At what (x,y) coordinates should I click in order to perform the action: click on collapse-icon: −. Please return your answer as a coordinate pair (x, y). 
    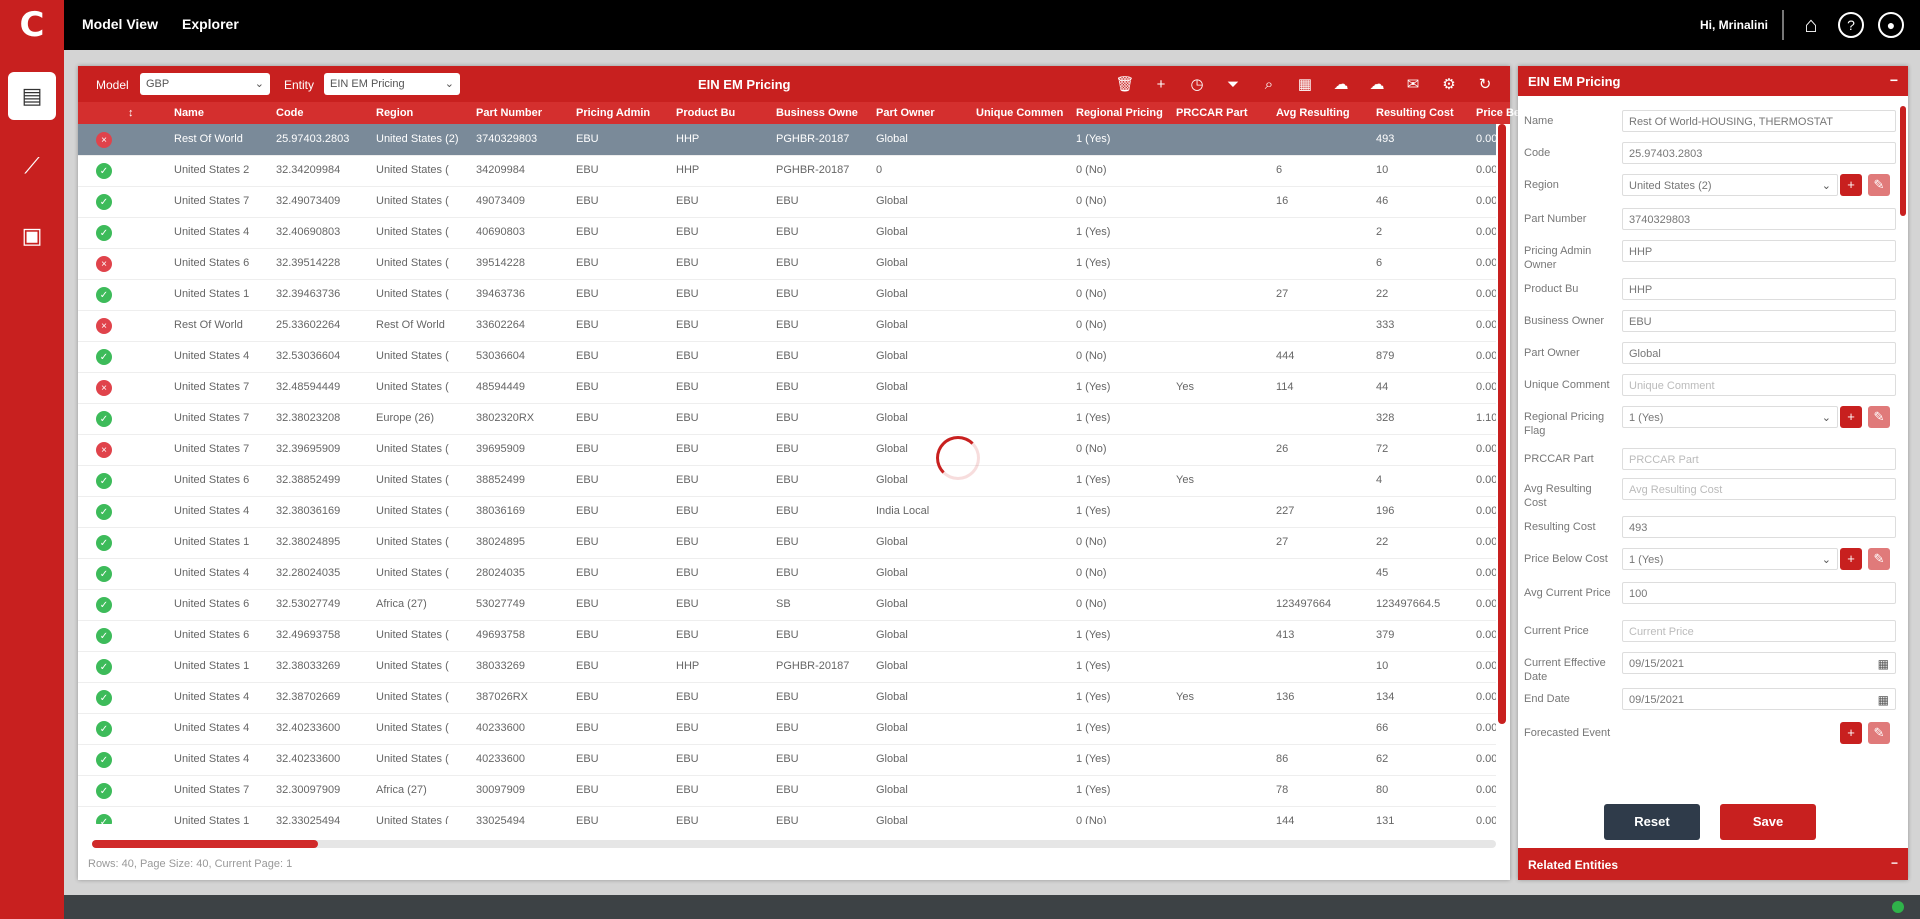
    Looking at the image, I should click on (1894, 863).